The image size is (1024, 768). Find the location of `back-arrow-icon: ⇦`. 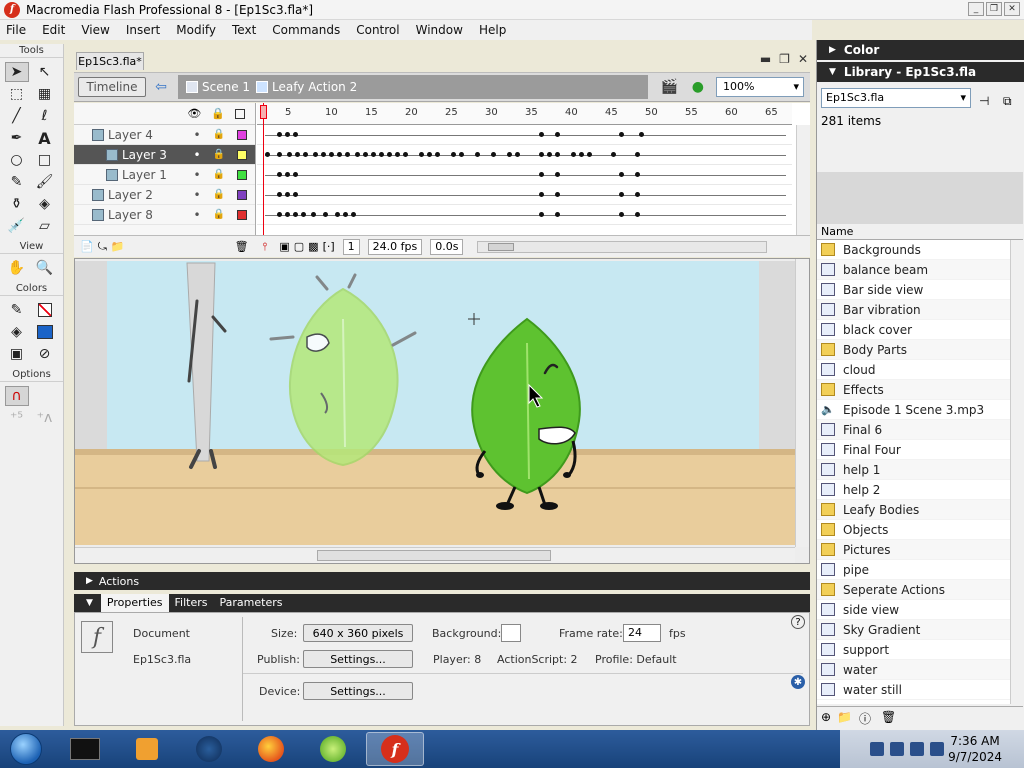

back-arrow-icon: ⇦ is located at coordinates (161, 87).